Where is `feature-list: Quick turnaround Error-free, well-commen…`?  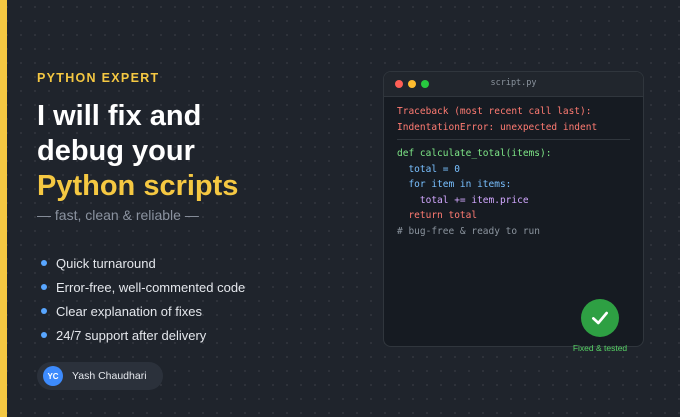 feature-list: Quick turnaround Error-free, well-commen… is located at coordinates (143, 299).